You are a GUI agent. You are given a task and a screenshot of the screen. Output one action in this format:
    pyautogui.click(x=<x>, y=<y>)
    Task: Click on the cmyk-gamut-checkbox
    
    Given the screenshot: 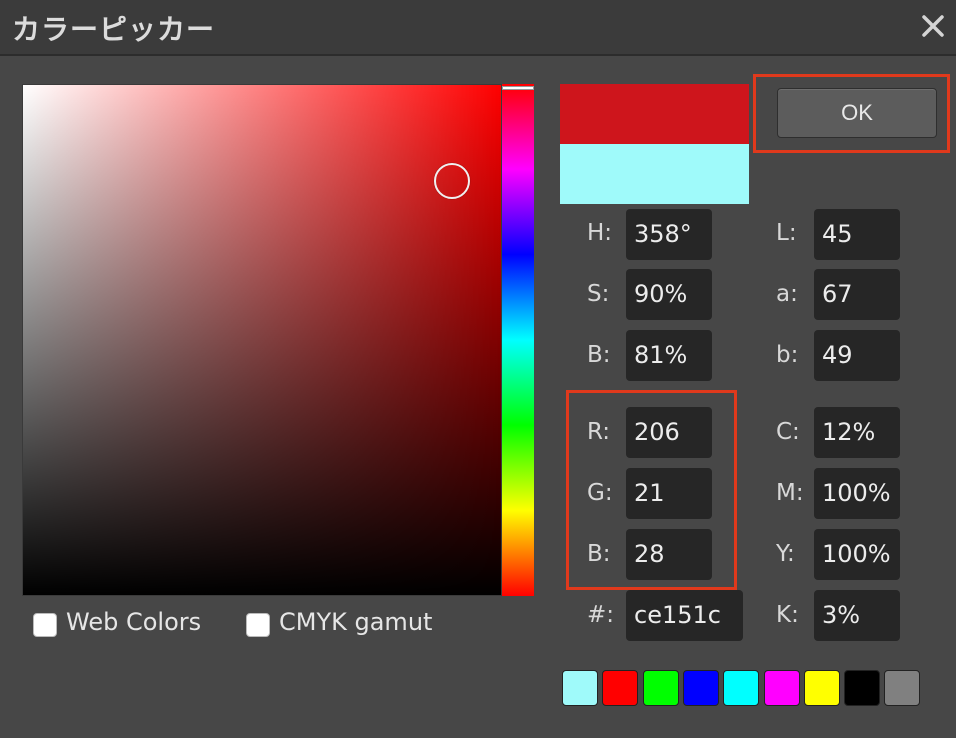 What is the action you would take?
    pyautogui.click(x=258, y=625)
    